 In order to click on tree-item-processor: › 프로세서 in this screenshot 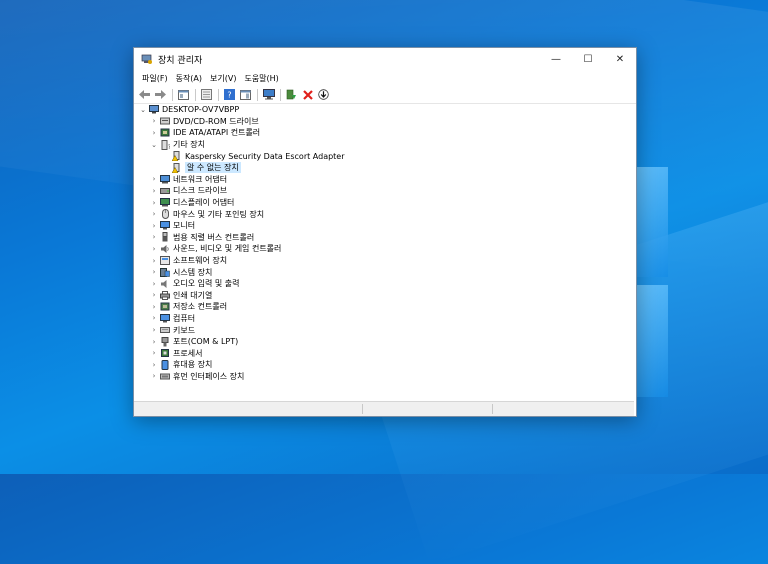, I will do `click(384, 353)`.